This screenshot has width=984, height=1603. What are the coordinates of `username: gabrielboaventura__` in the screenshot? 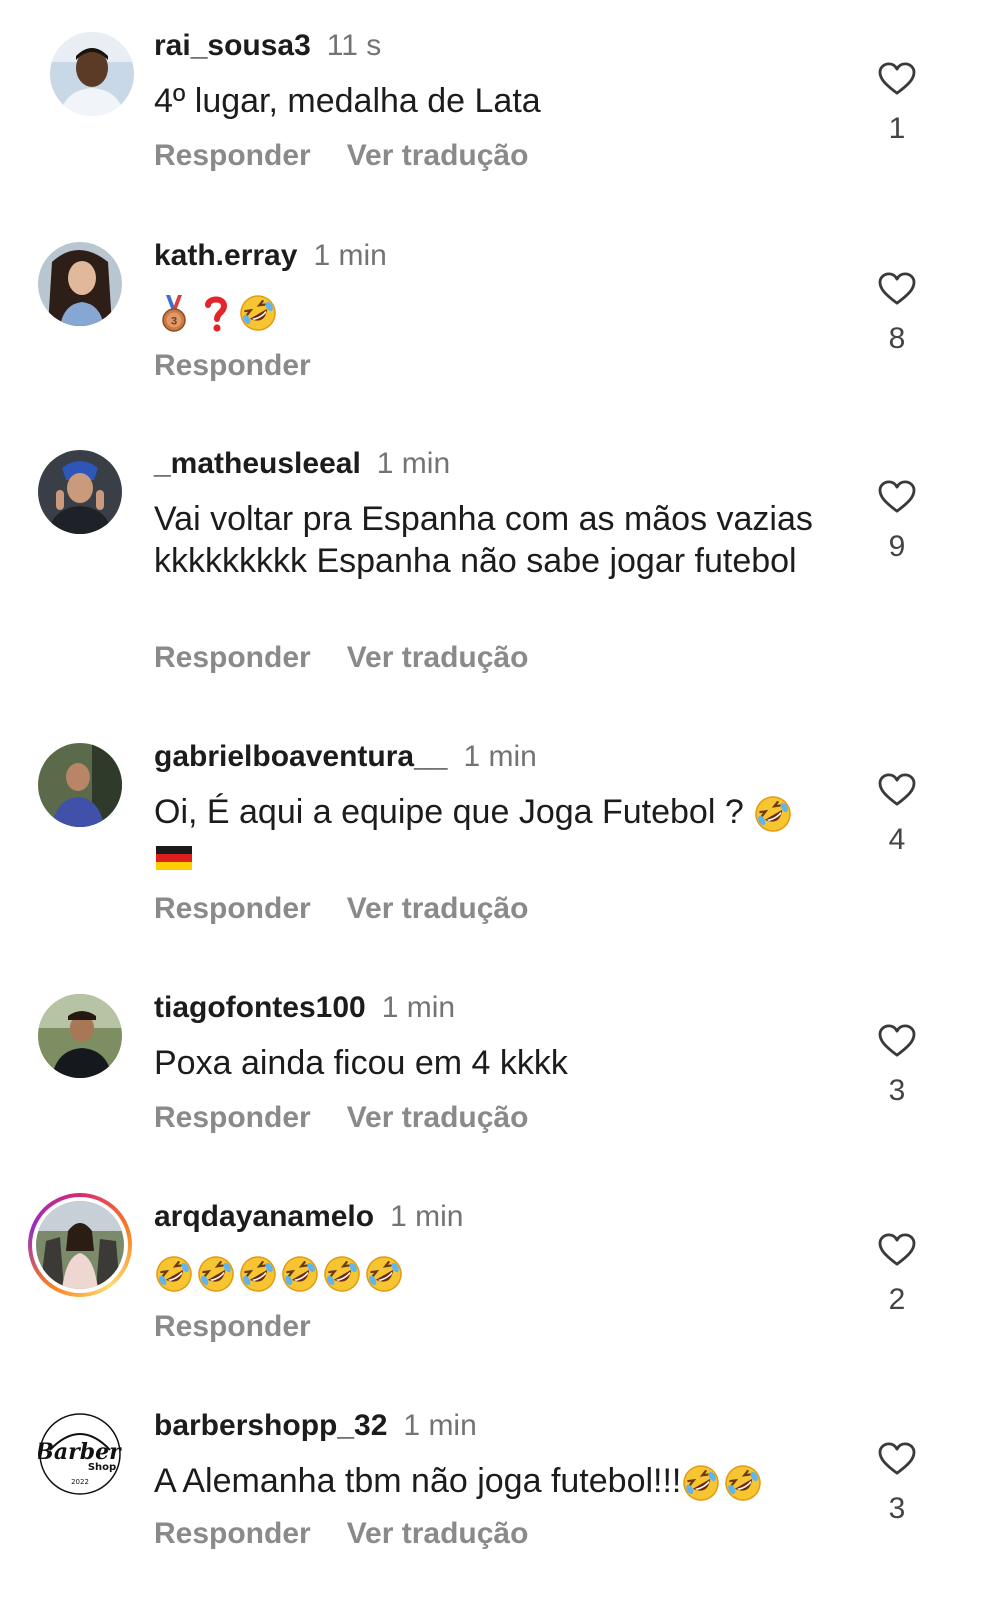 It's located at (300, 756).